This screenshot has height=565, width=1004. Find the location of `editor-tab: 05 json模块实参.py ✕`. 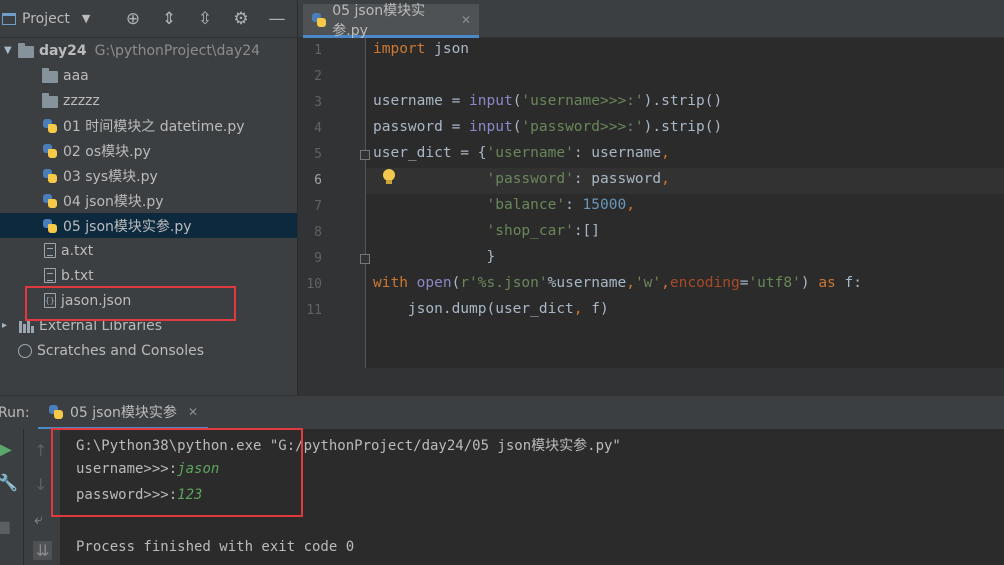

editor-tab: 05 json模块实参.py ✕ is located at coordinates (391, 21).